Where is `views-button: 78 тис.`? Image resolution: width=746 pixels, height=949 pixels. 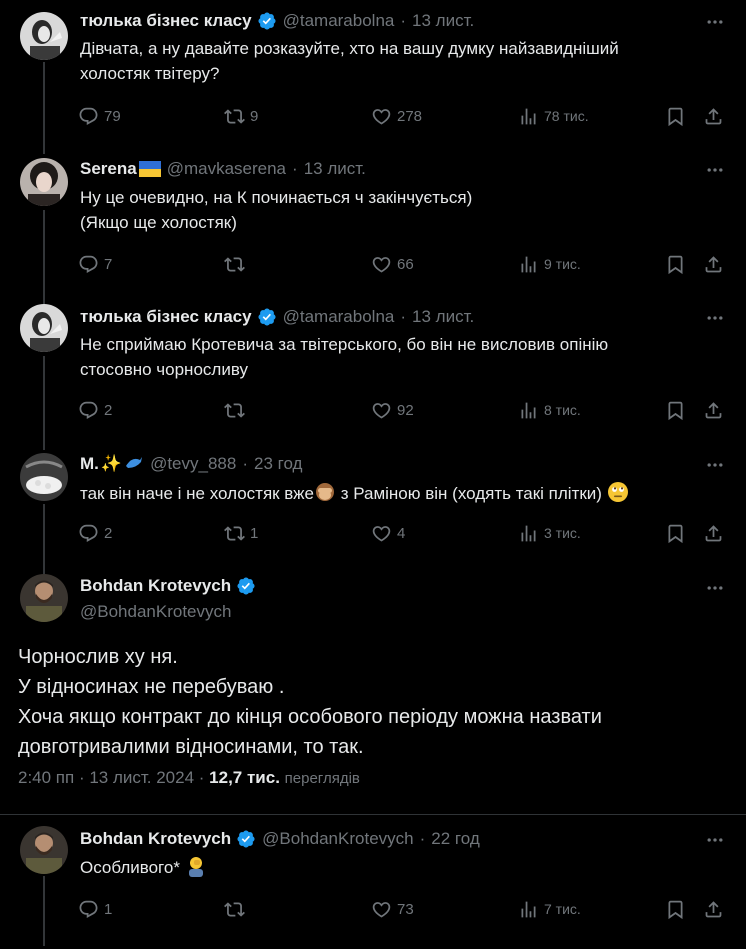 views-button: 78 тис. is located at coordinates (553, 116).